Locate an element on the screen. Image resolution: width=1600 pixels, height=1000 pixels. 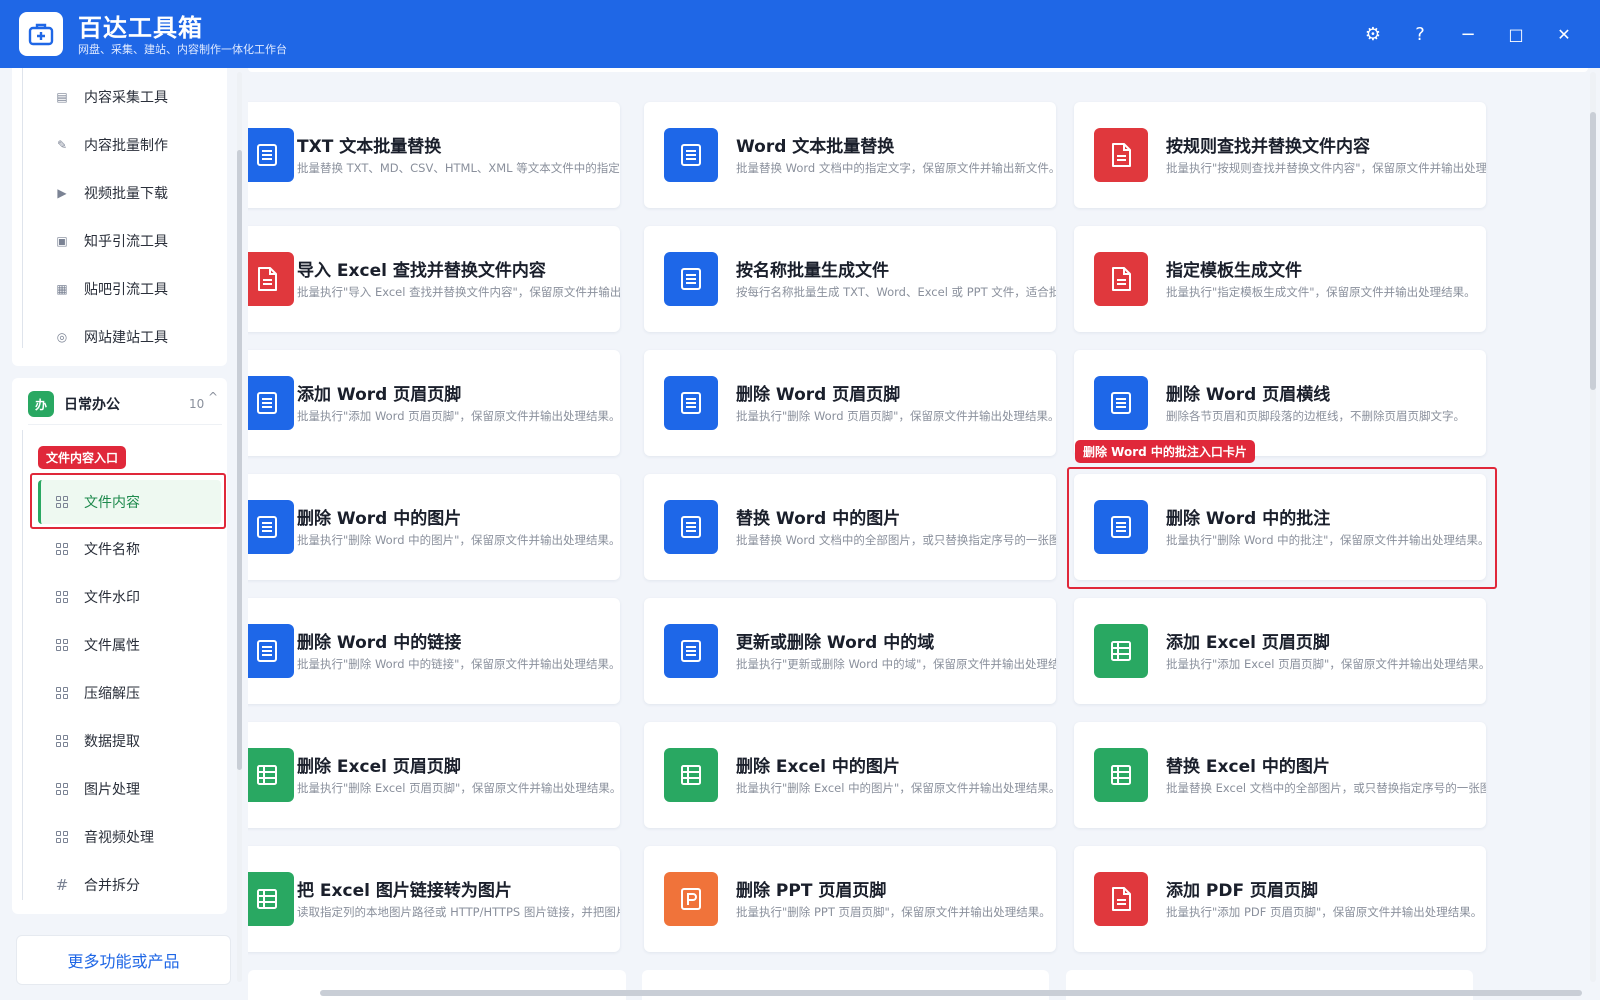
card-description: 批量执行"添加 Word 页眉页脚"，保留原文件并输出处理结果。 is located at coordinates (458, 416).